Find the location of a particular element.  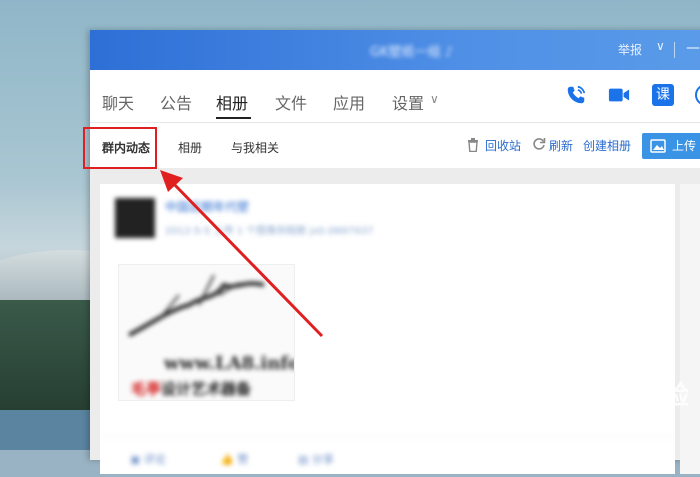

watermark-main: Baidu 经验 is located at coordinates (612, 396).